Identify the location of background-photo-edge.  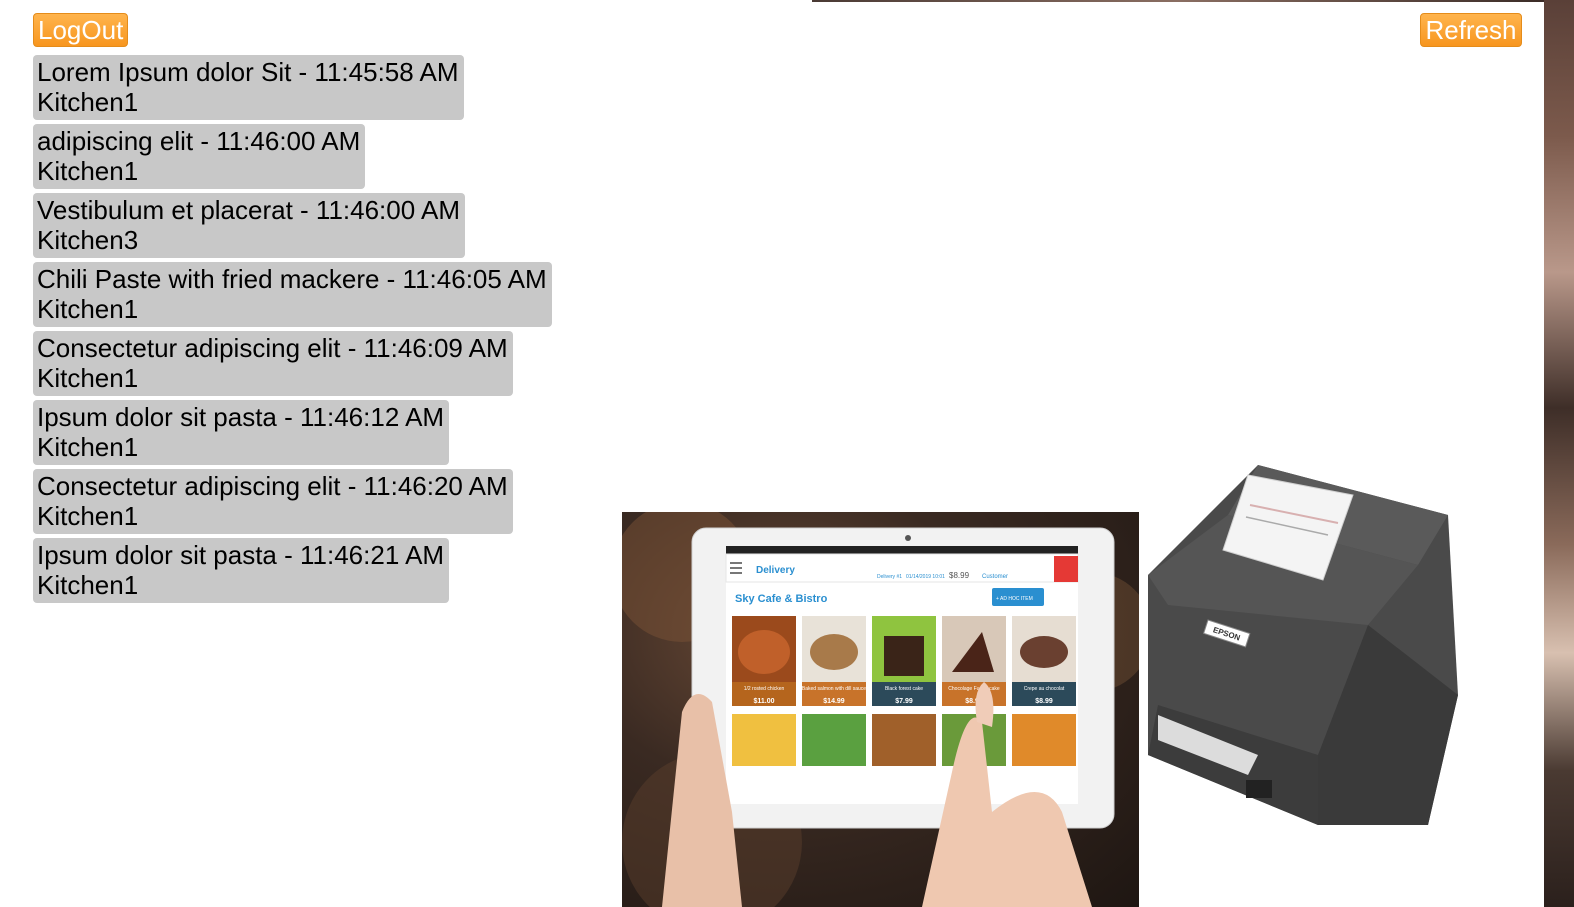
(1559, 453).